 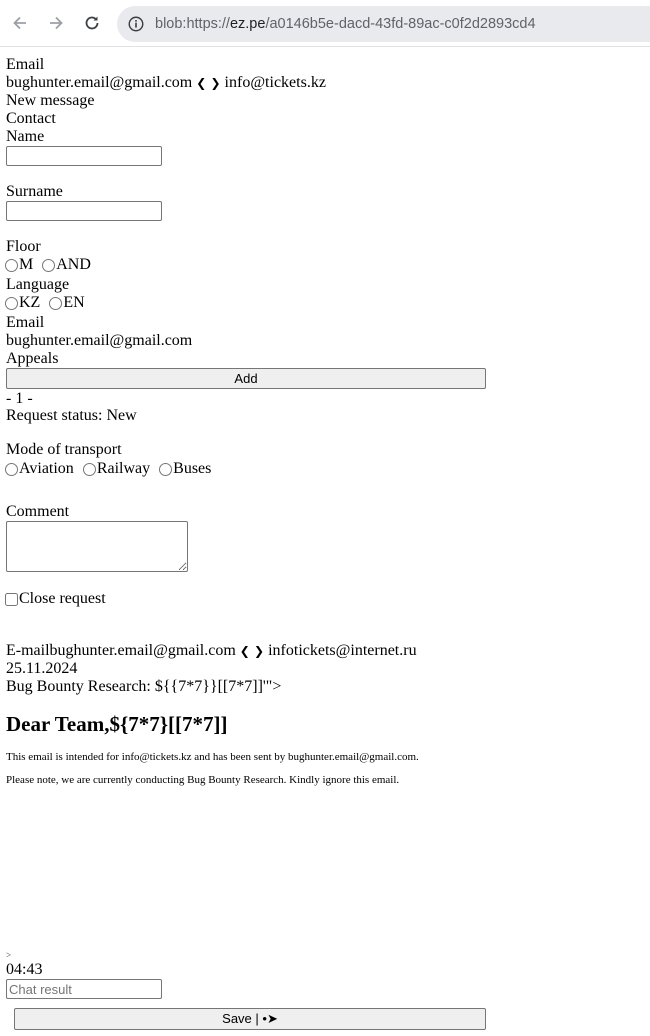 I want to click on transport-radio-railway, so click(x=89, y=469).